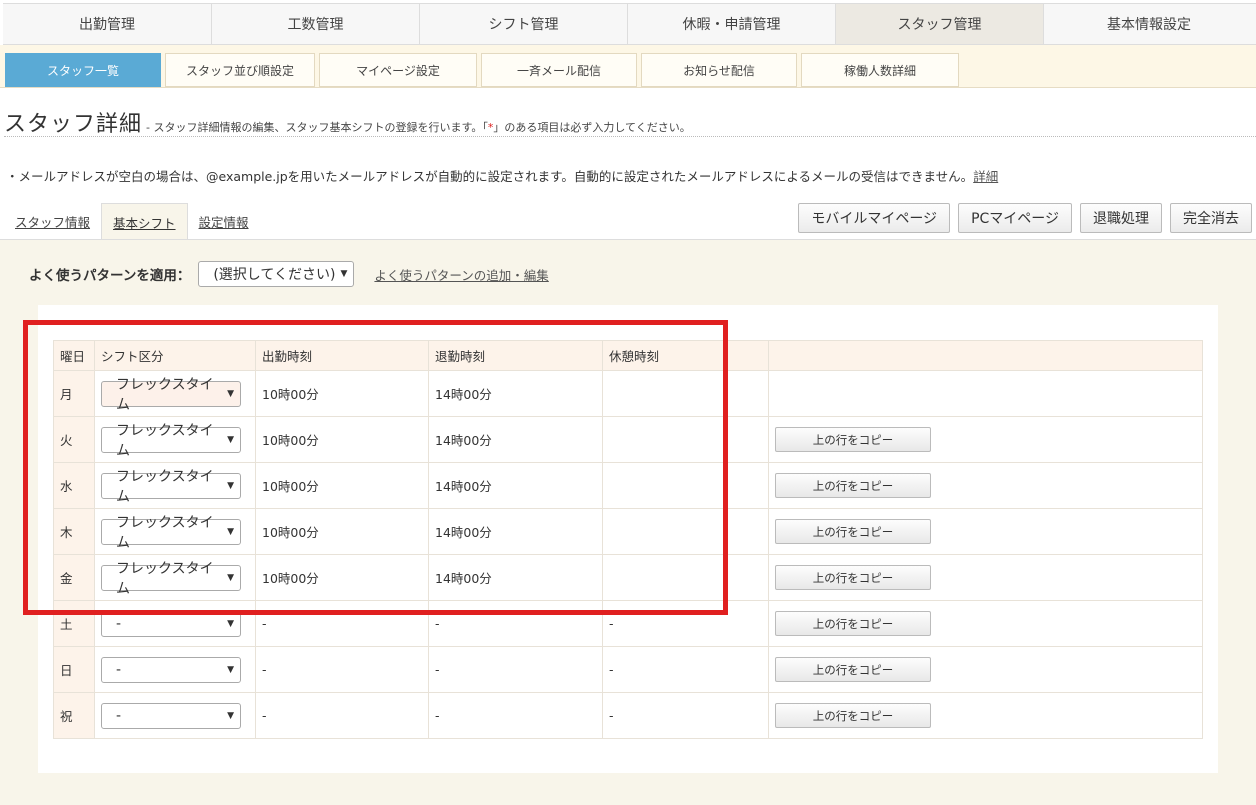 The height and width of the screenshot is (805, 1256). I want to click on header-break-time: 休憩時刻, so click(685, 355).